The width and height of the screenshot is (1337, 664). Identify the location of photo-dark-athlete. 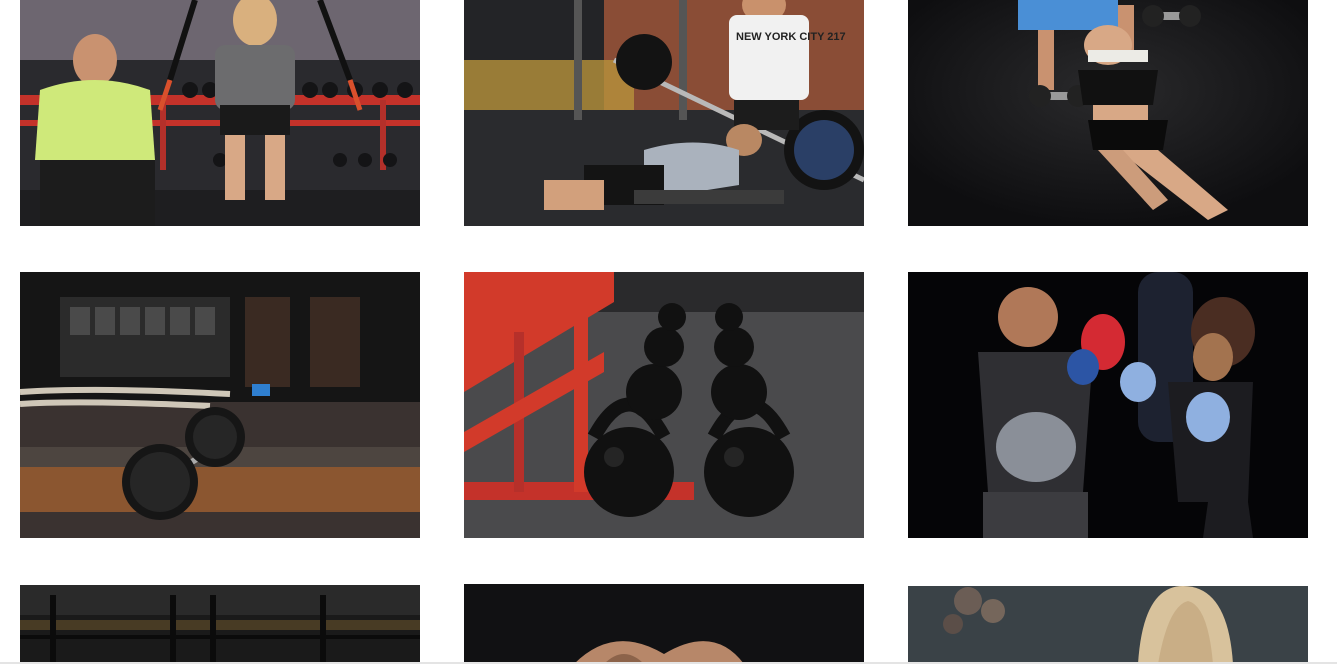
(664, 624).